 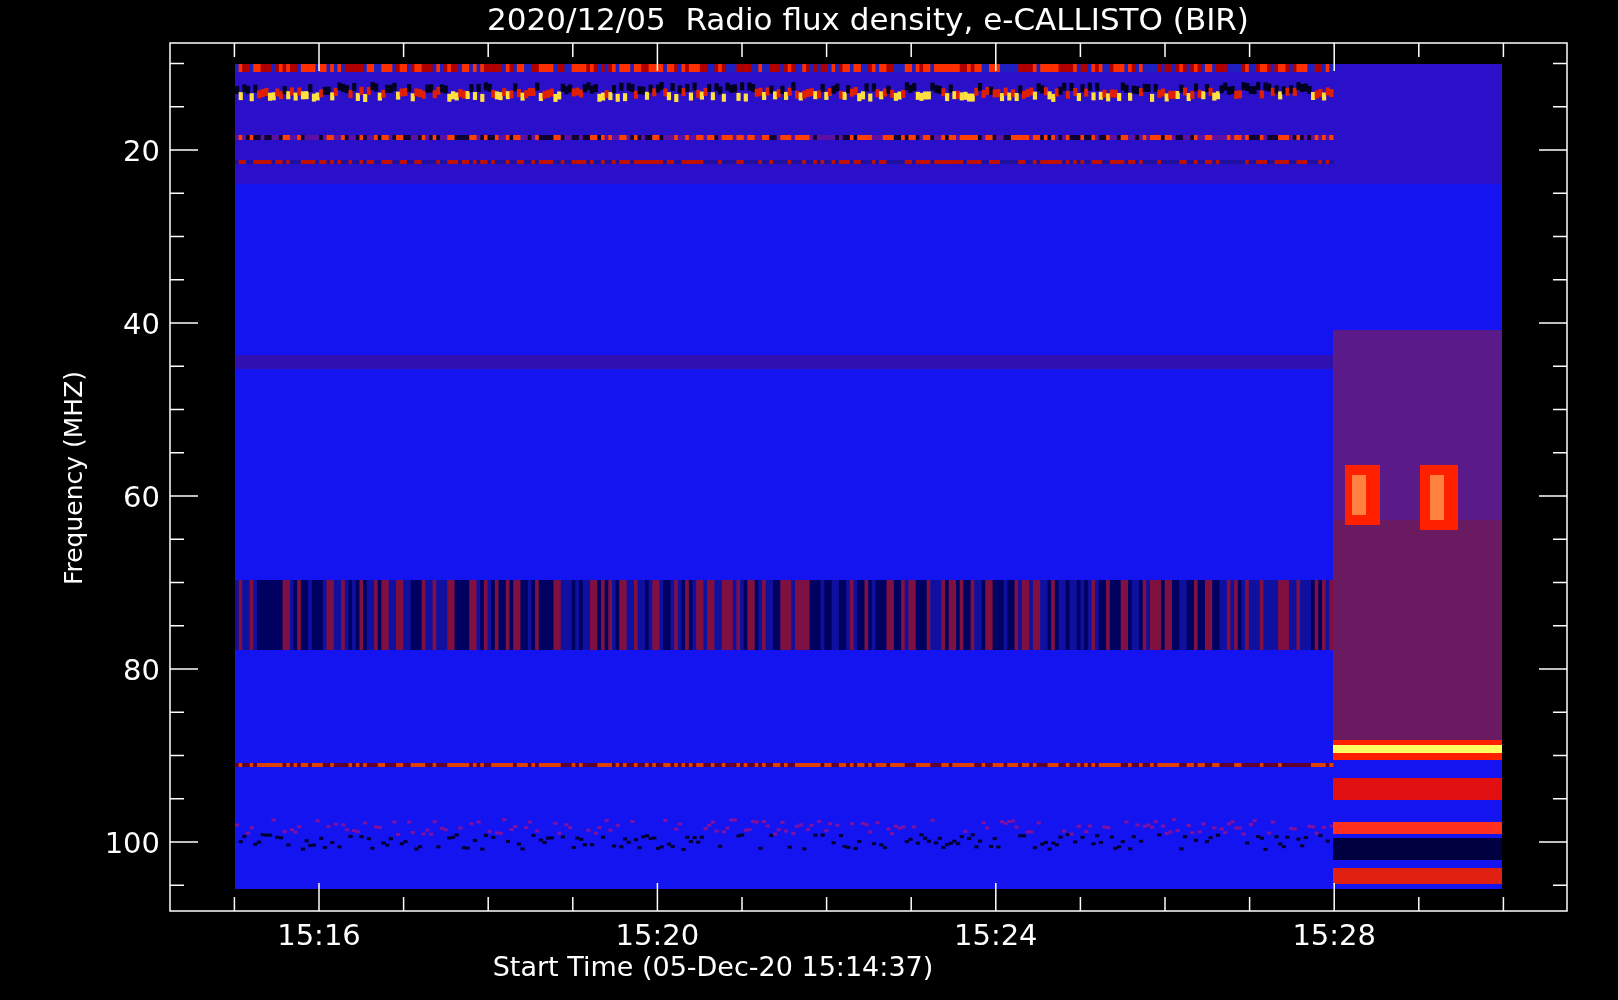 I want to click on y-tick-label: 20, so click(x=141, y=151).